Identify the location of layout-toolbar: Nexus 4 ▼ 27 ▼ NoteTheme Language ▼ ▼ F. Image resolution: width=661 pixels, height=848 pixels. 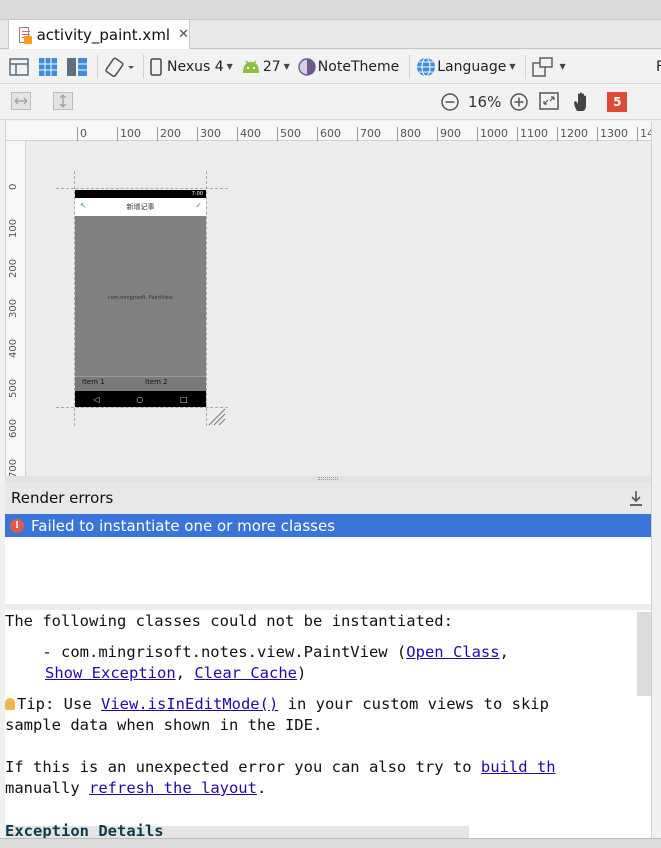
(330, 67).